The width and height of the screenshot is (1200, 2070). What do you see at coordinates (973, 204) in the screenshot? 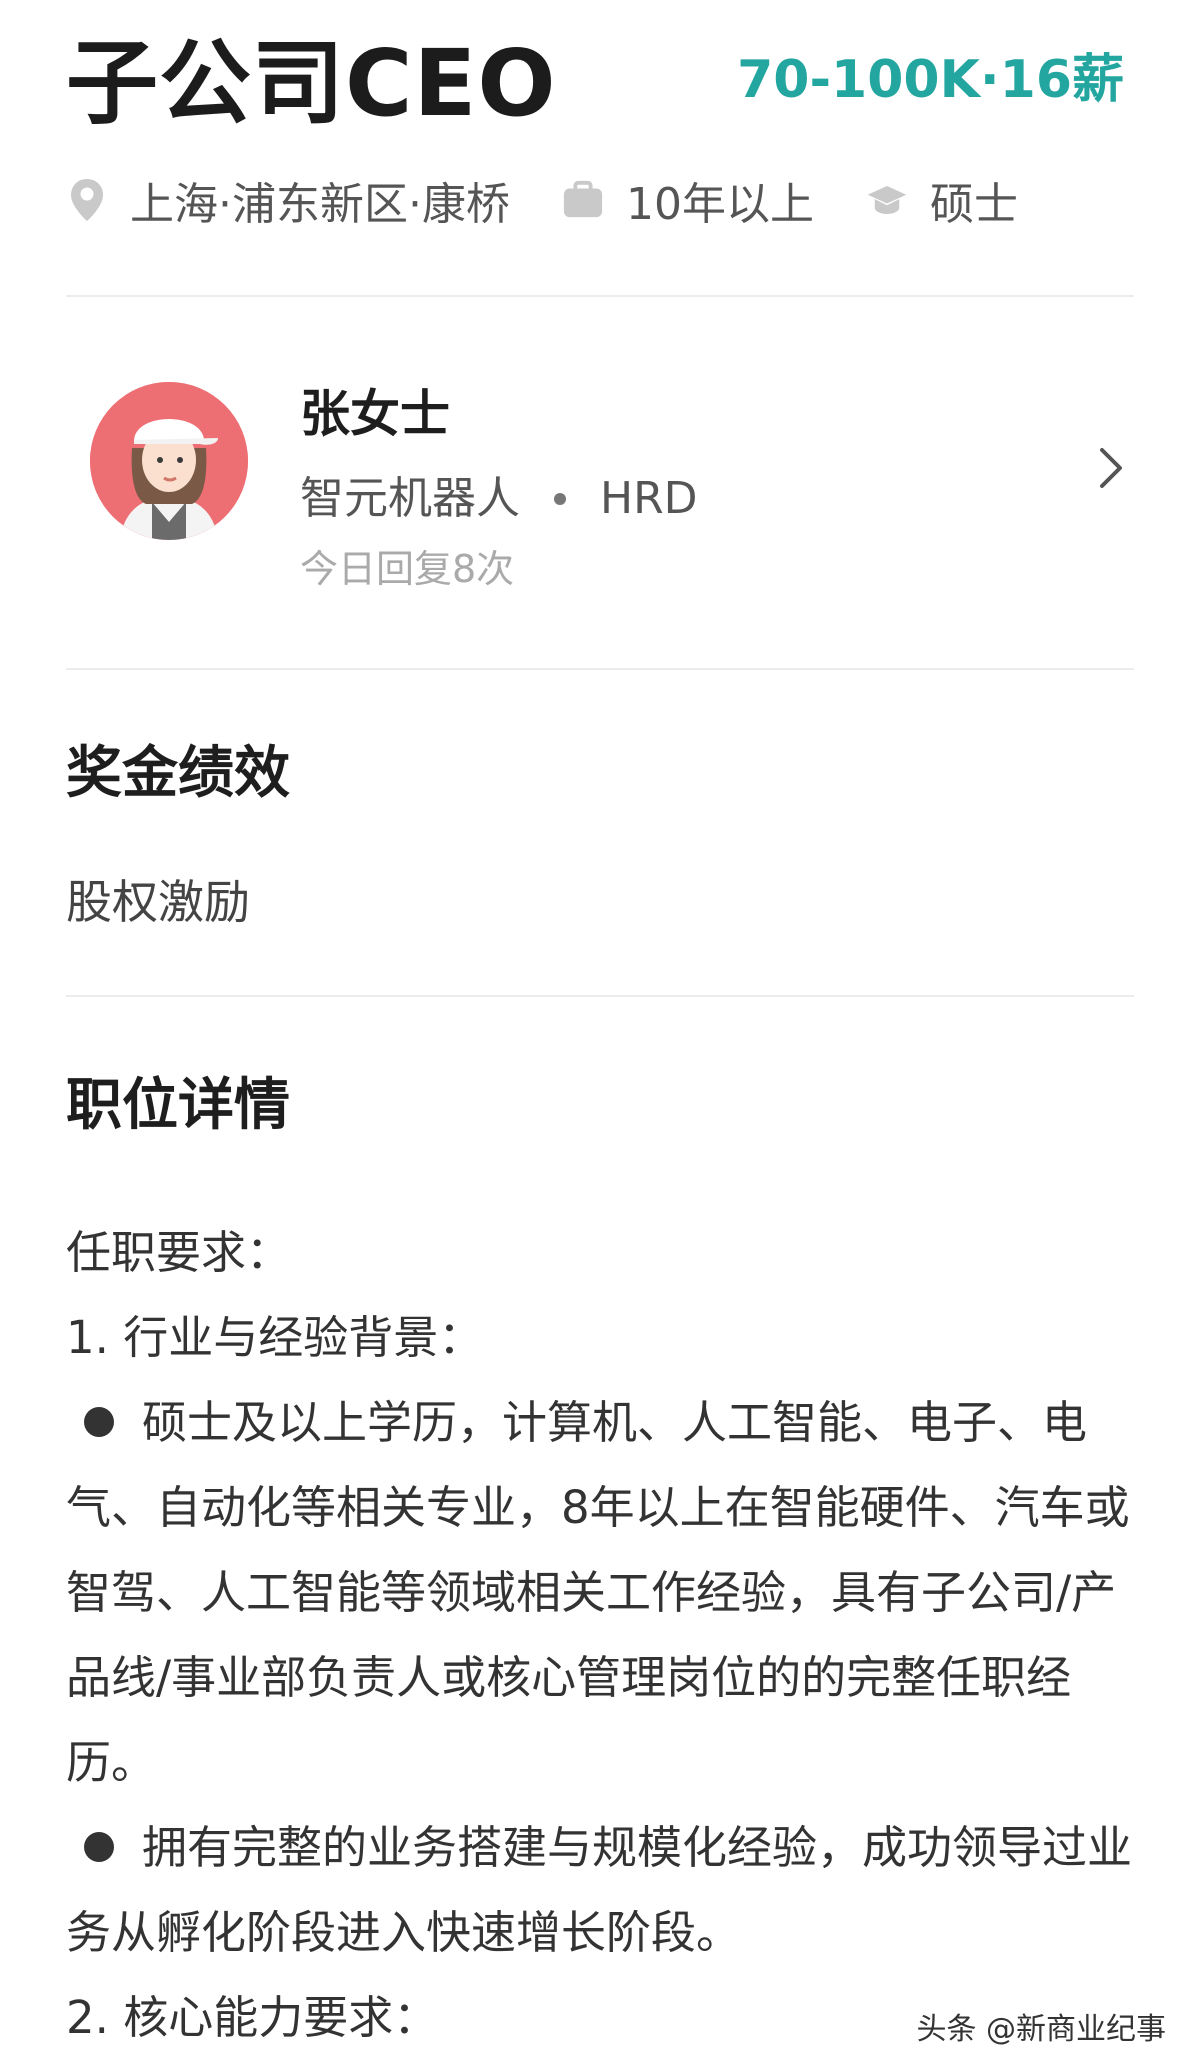
I see `education-text: 硕士` at bounding box center [973, 204].